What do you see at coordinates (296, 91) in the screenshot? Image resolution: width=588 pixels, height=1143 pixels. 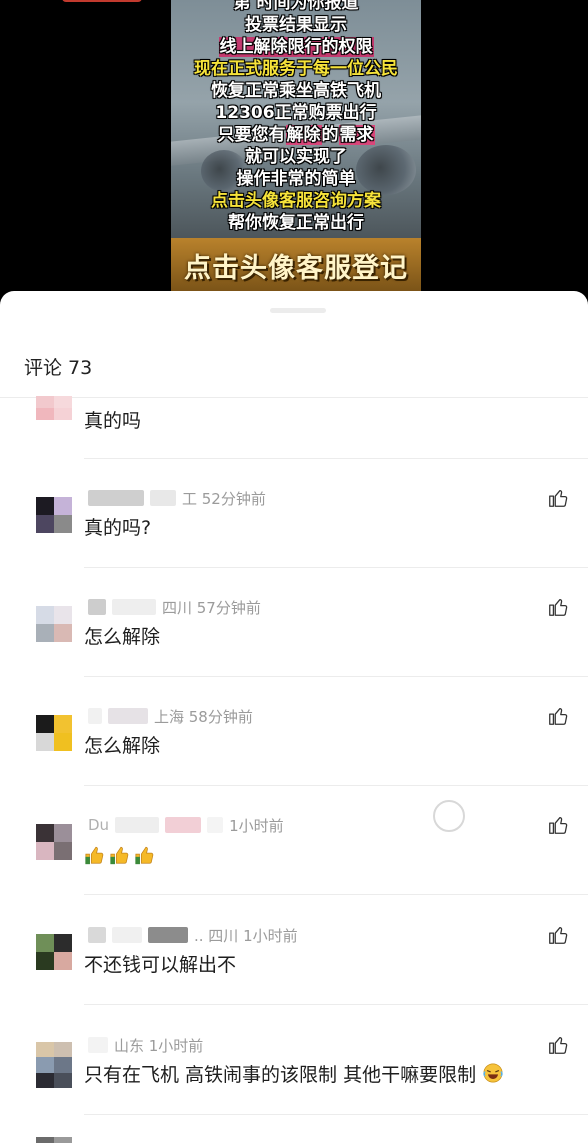 I see `caption-line: 恢复正常乘坐高铁飞机` at bounding box center [296, 91].